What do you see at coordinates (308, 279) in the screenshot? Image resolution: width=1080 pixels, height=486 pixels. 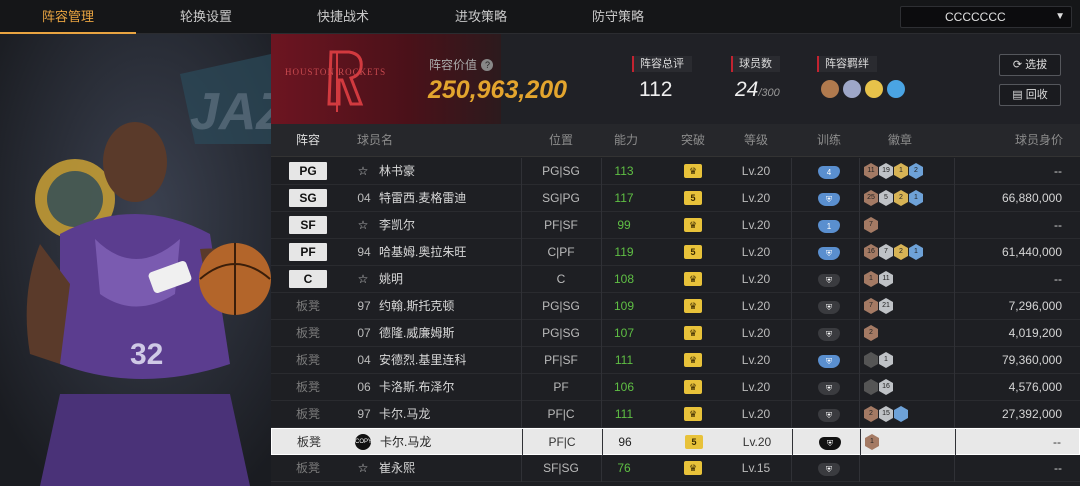 I see `slot-label: C` at bounding box center [308, 279].